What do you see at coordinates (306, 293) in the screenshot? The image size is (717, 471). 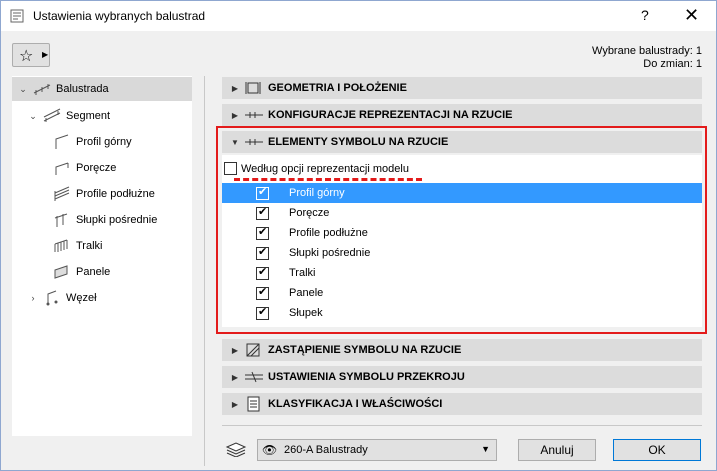 I see `element-label: Panele` at bounding box center [306, 293].